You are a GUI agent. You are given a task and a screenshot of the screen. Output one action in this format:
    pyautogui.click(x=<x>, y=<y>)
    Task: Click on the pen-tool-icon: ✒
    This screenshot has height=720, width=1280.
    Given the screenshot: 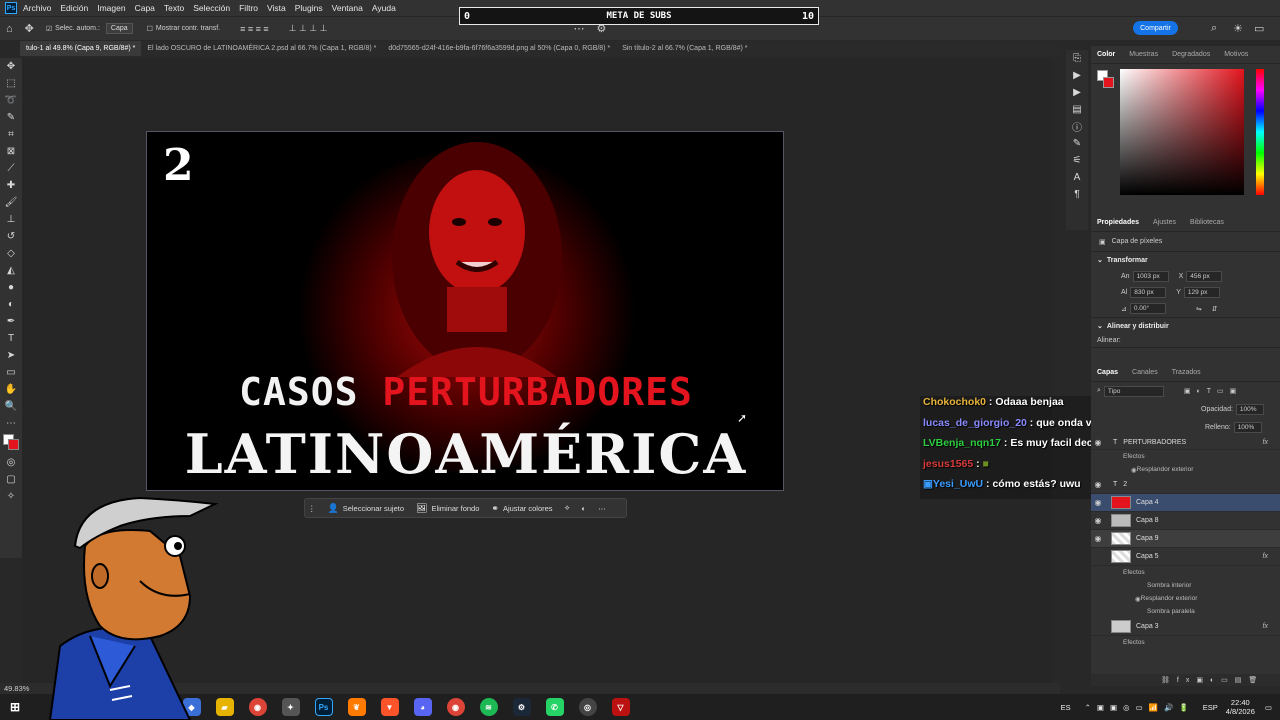 What is the action you would take?
    pyautogui.click(x=11, y=321)
    